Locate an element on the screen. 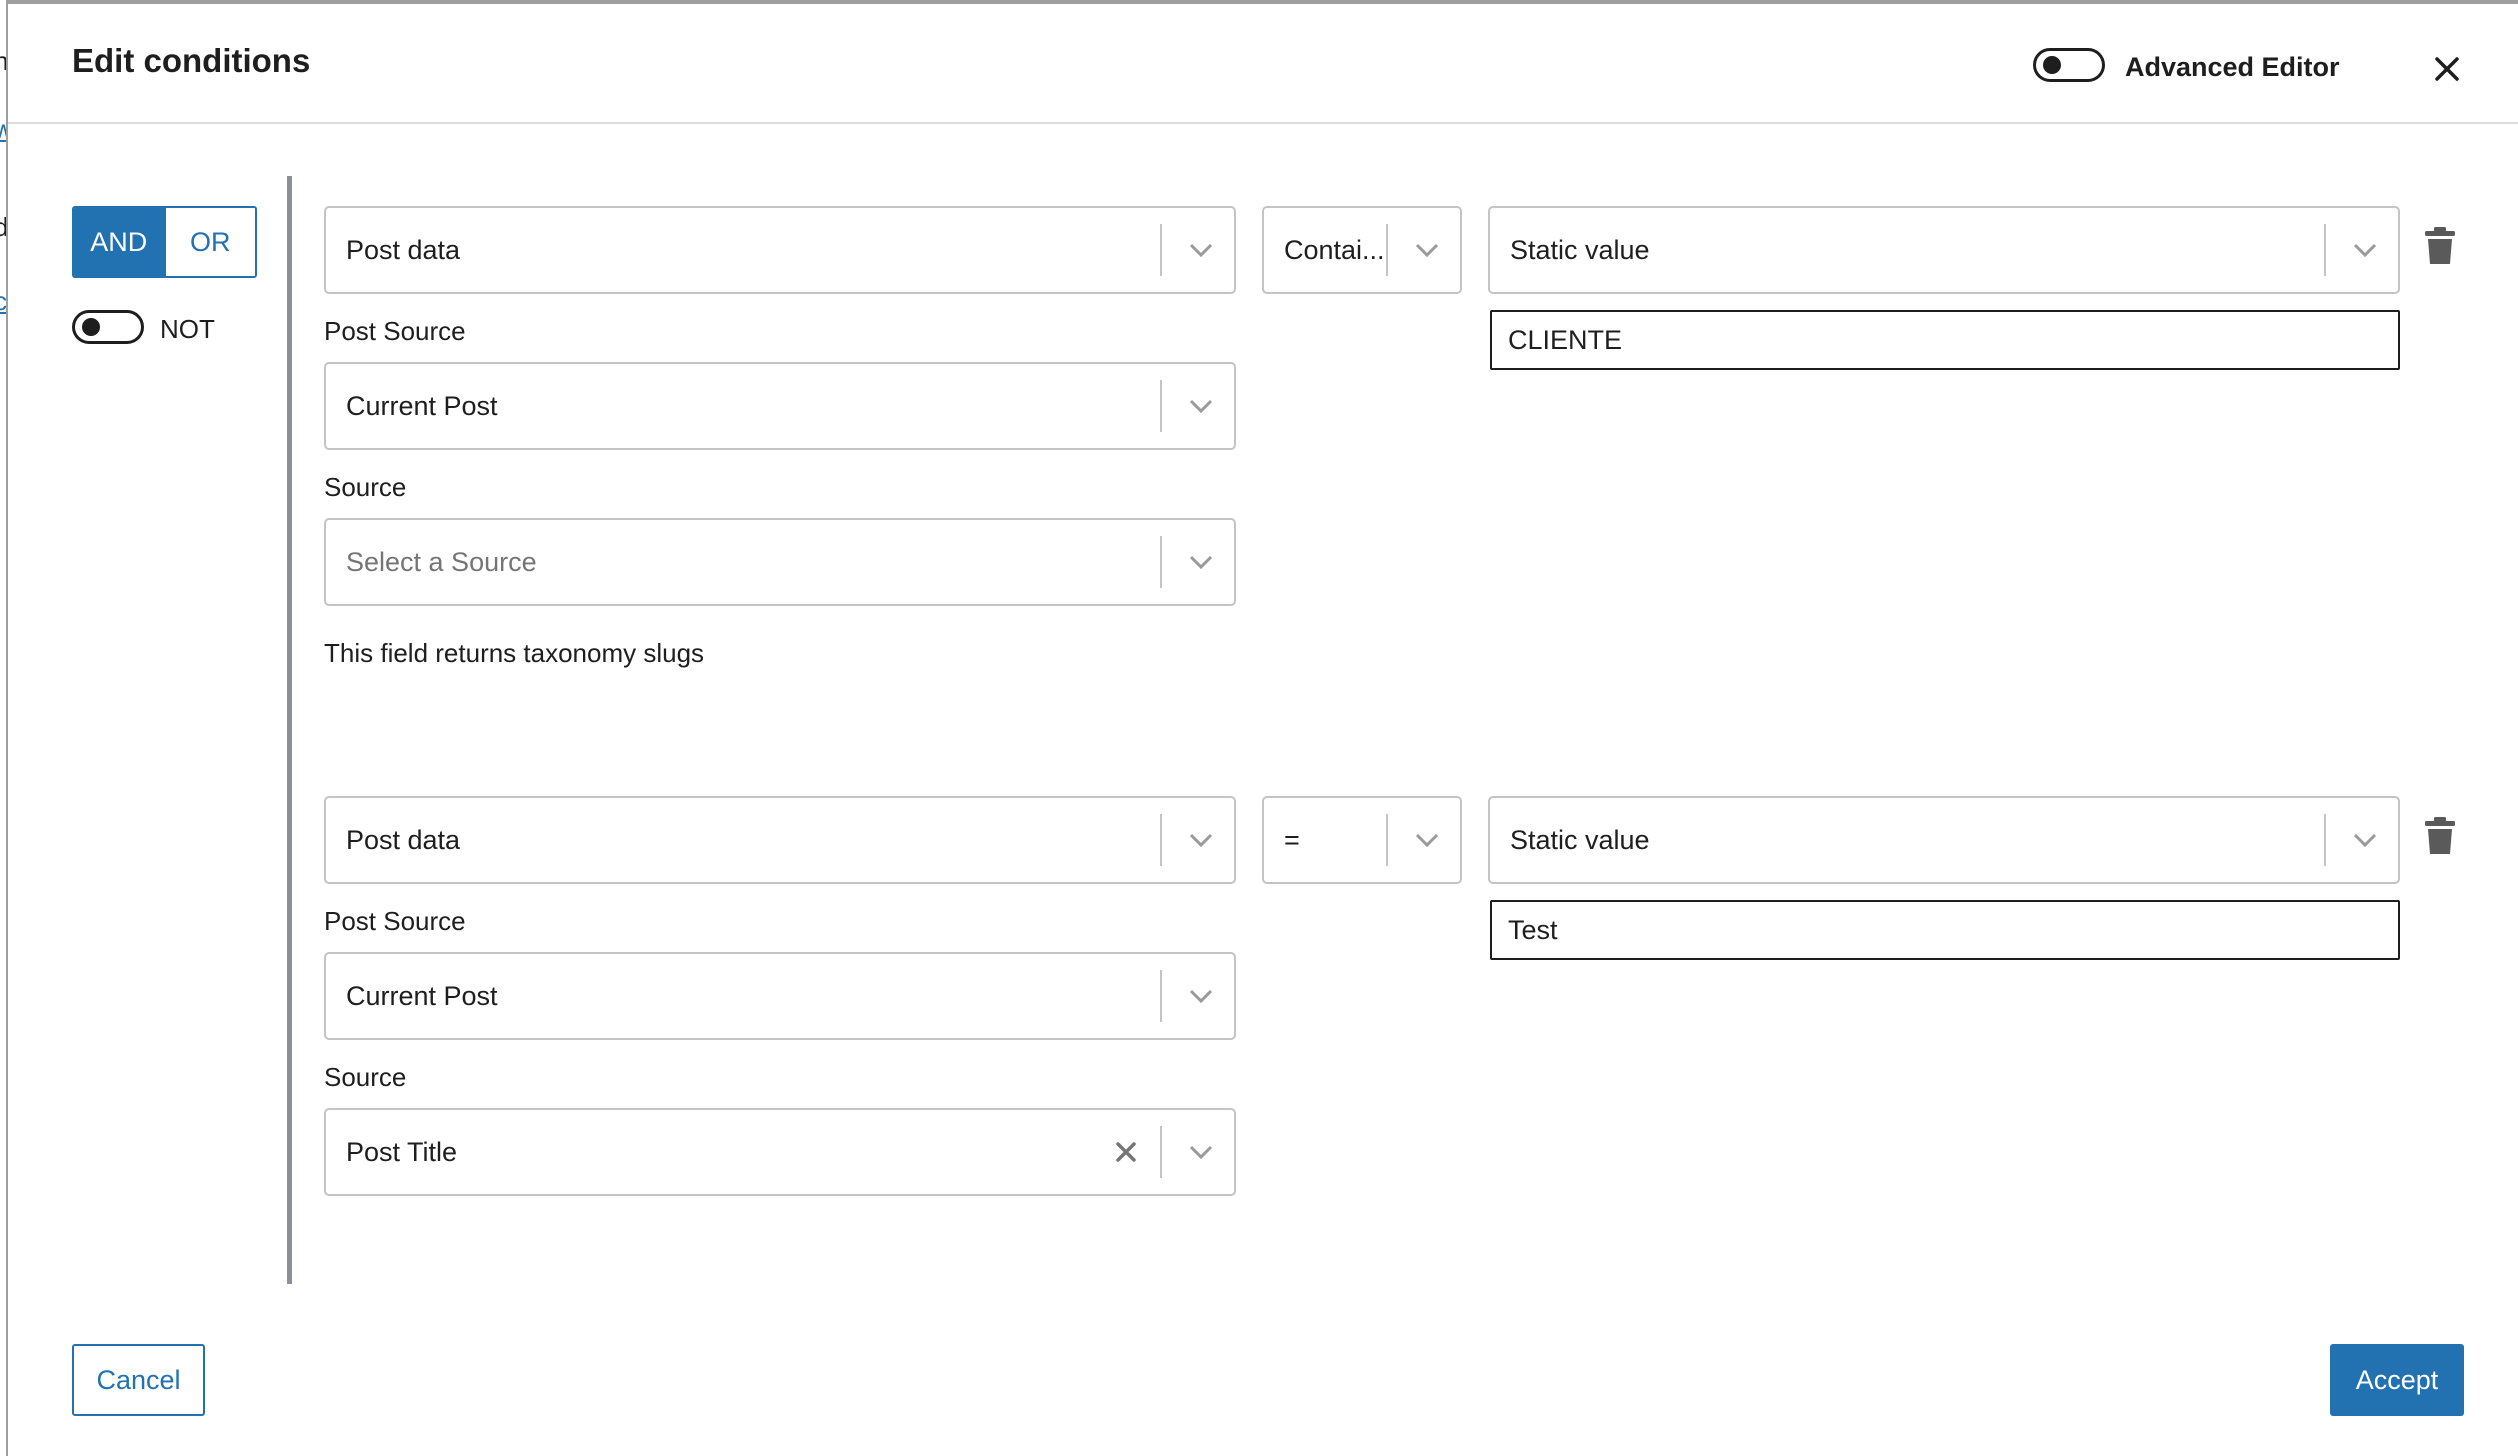 This screenshot has height=1456, width=2518. clear-selection-button is located at coordinates (1126, 1152).